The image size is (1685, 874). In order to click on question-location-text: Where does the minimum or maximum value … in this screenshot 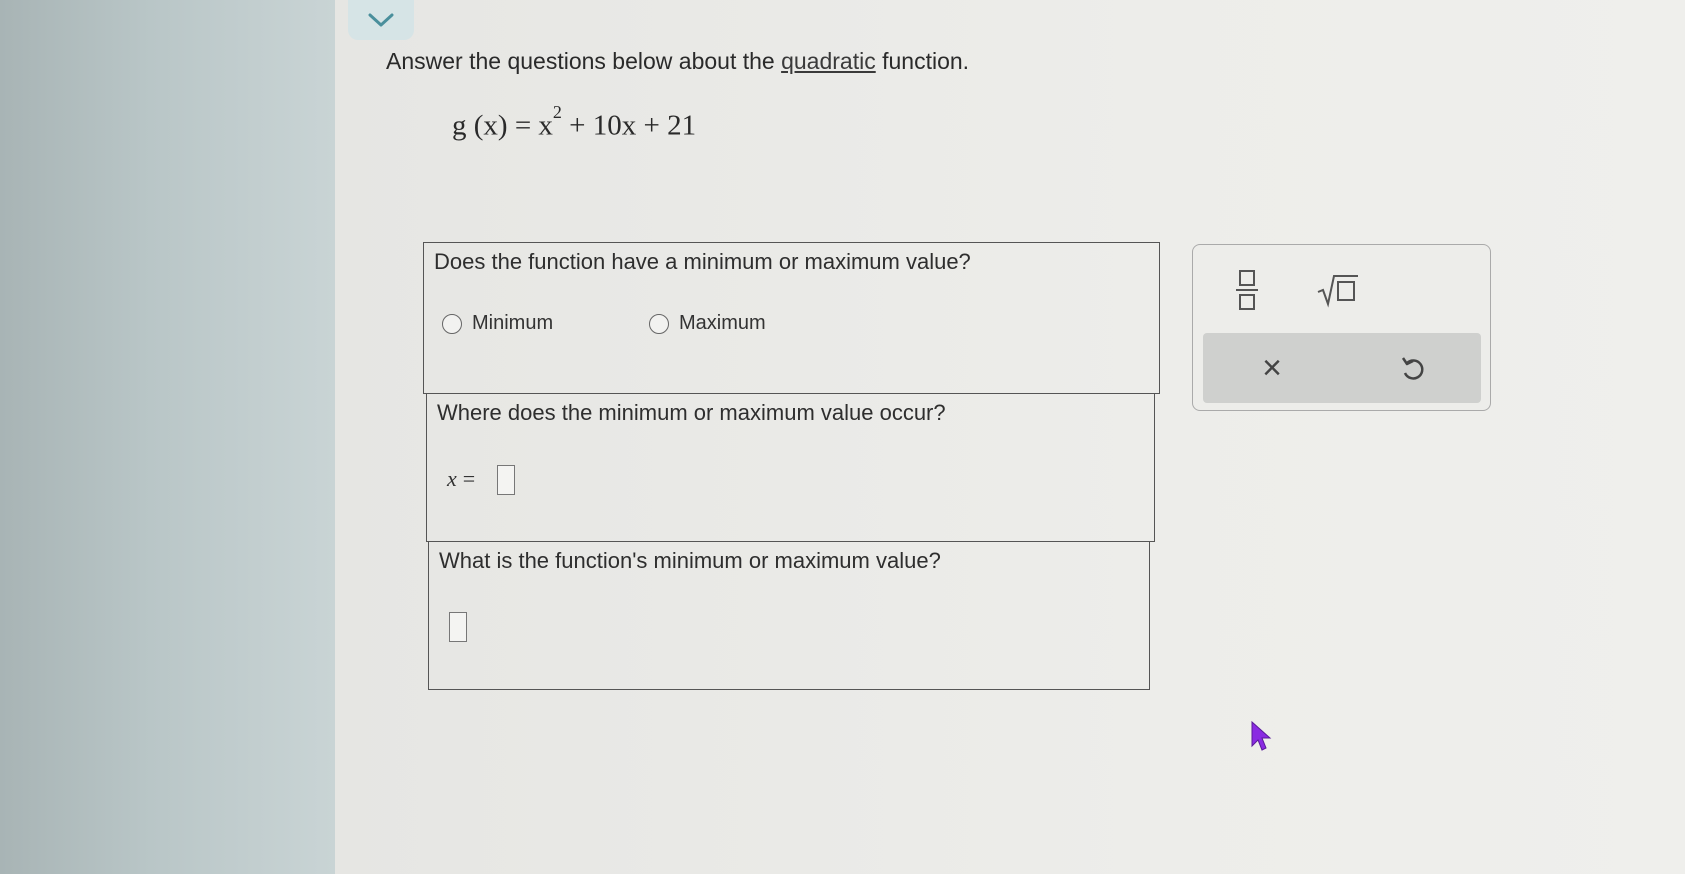, I will do `click(691, 412)`.